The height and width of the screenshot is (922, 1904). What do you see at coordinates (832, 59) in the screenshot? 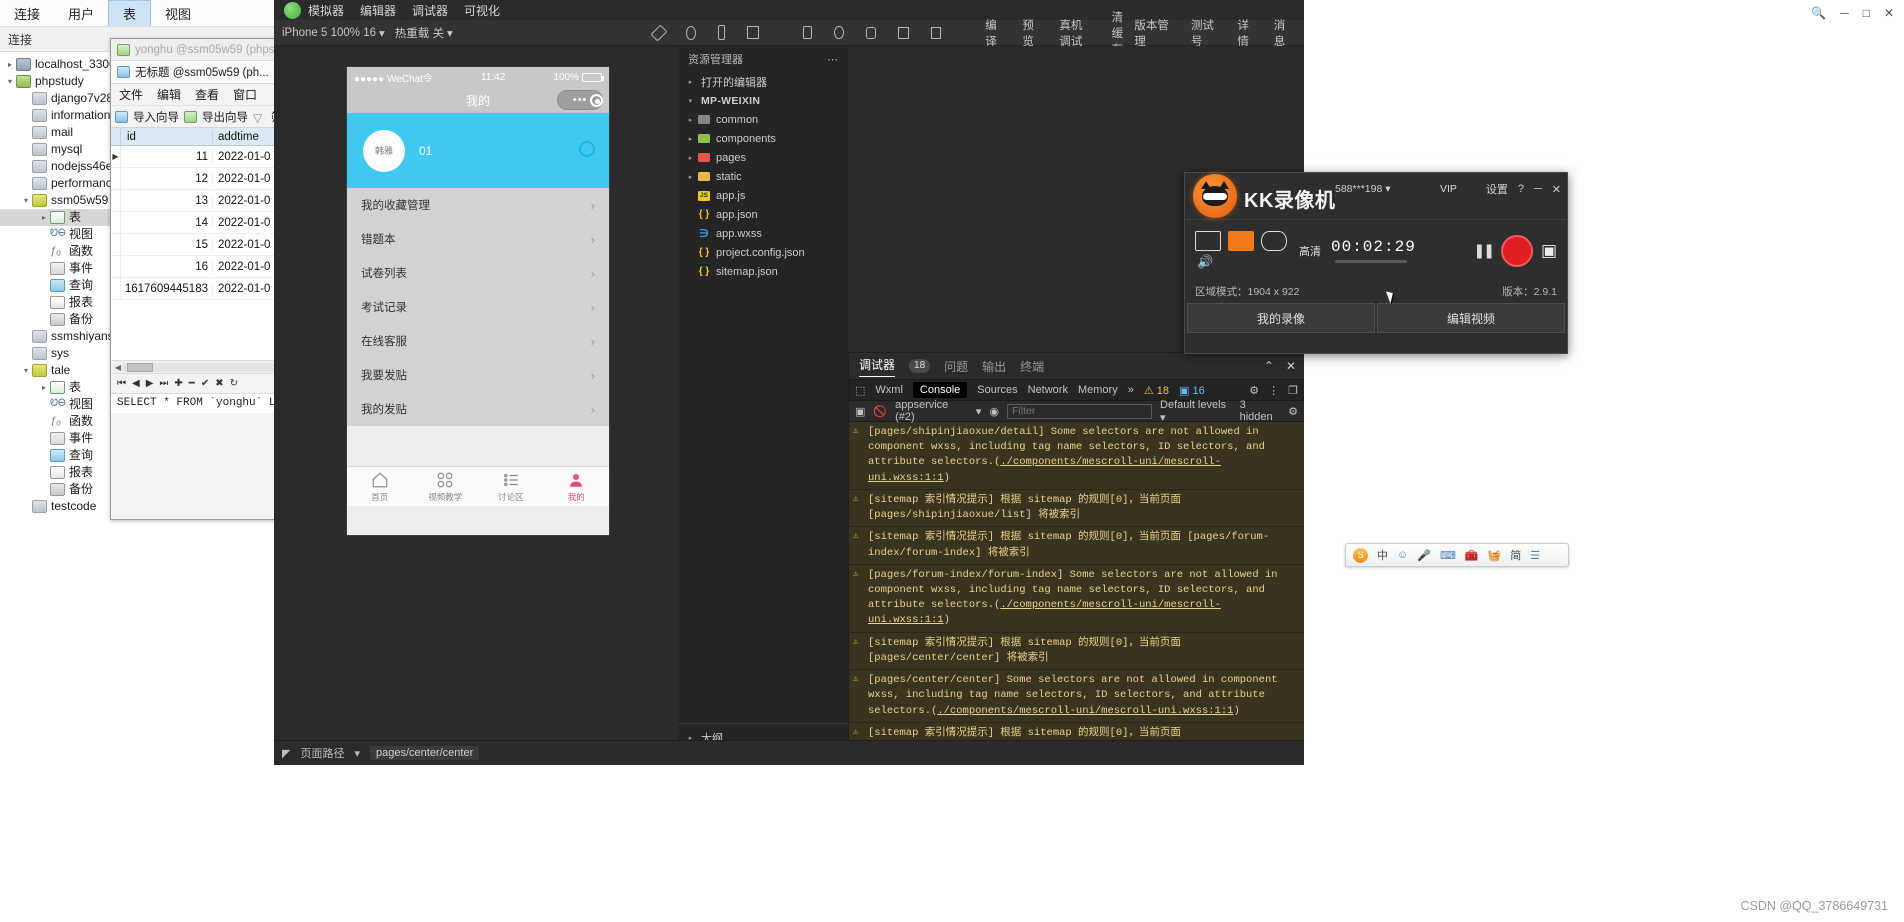
I see `more-icon: ⋯` at bounding box center [832, 59].